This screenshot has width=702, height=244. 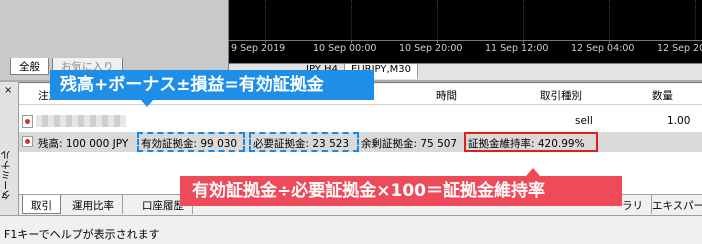 What do you see at coordinates (41, 204) in the screenshot?
I see `tab-trade: 取引` at bounding box center [41, 204].